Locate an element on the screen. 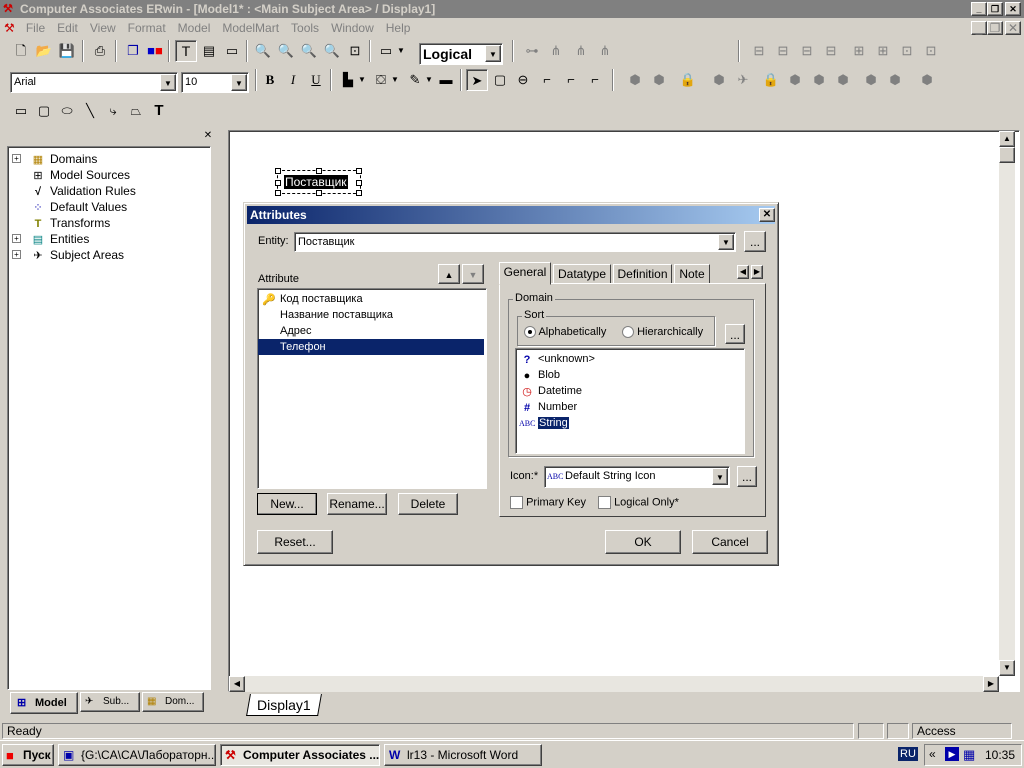 The width and height of the screenshot is (1024, 768). mart4-icon: ⬢ is located at coordinates (795, 80).